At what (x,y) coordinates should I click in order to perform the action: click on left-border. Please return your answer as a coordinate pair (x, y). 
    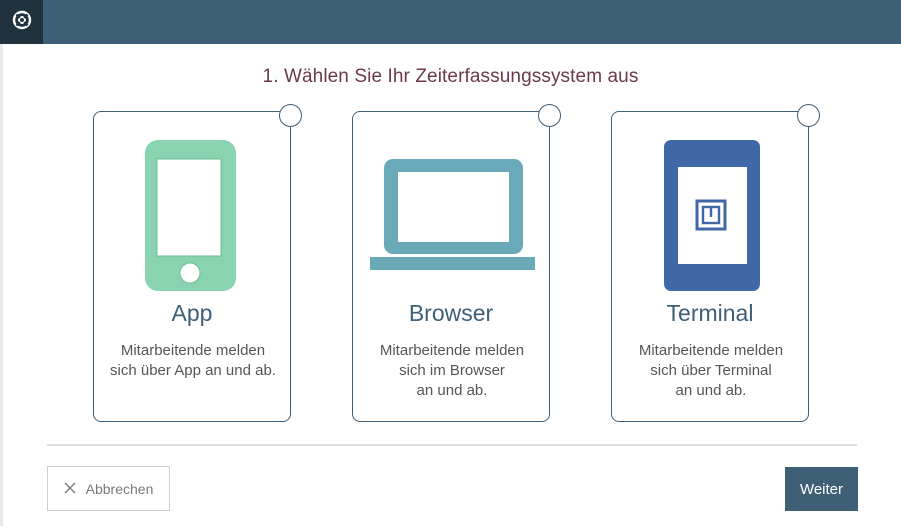
    Looking at the image, I should click on (1, 285).